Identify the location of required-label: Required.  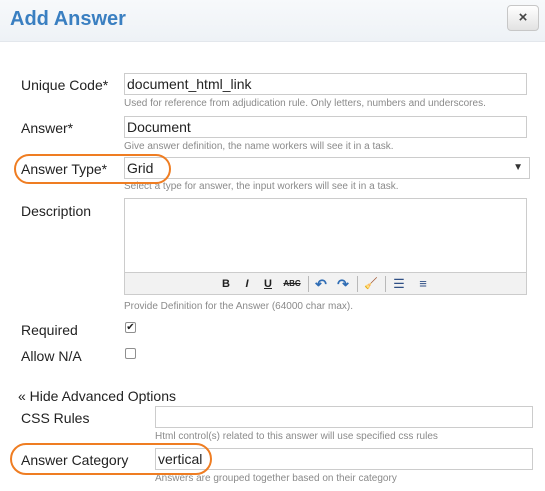
(49, 330).